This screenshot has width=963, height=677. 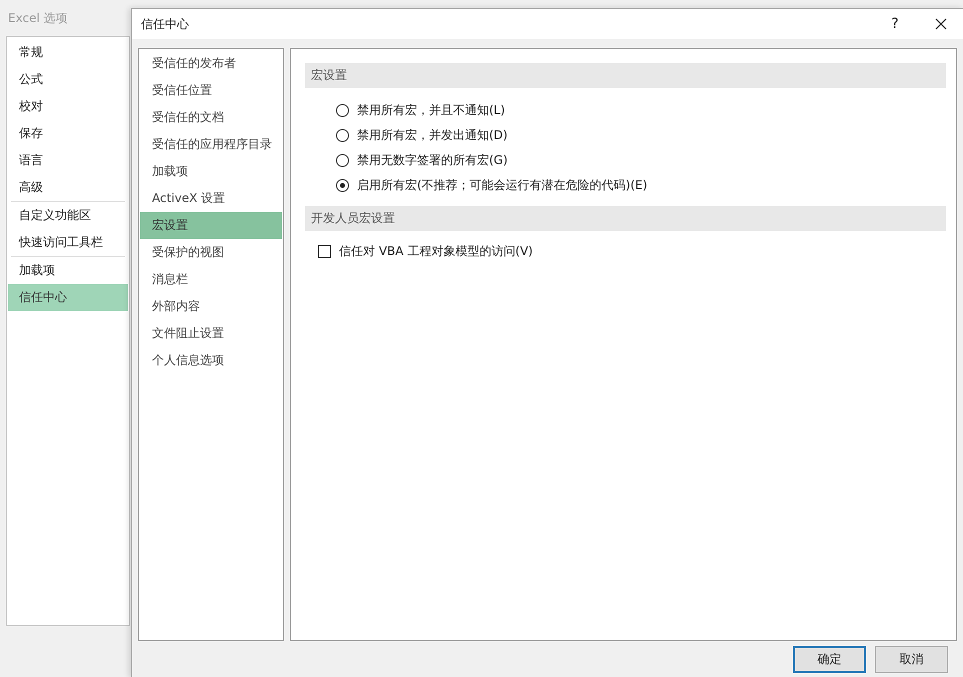 I want to click on category-item: 信任中心, so click(x=68, y=297).